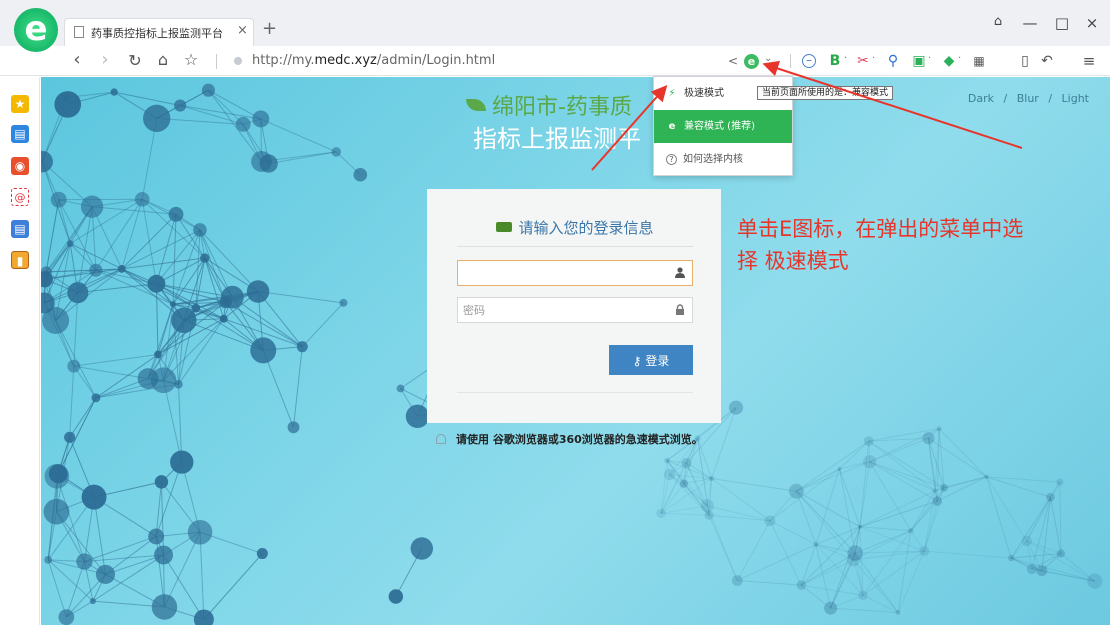 This screenshot has width=1110, height=625. What do you see at coordinates (20, 166) in the screenshot?
I see `weibo-icon: ◉` at bounding box center [20, 166].